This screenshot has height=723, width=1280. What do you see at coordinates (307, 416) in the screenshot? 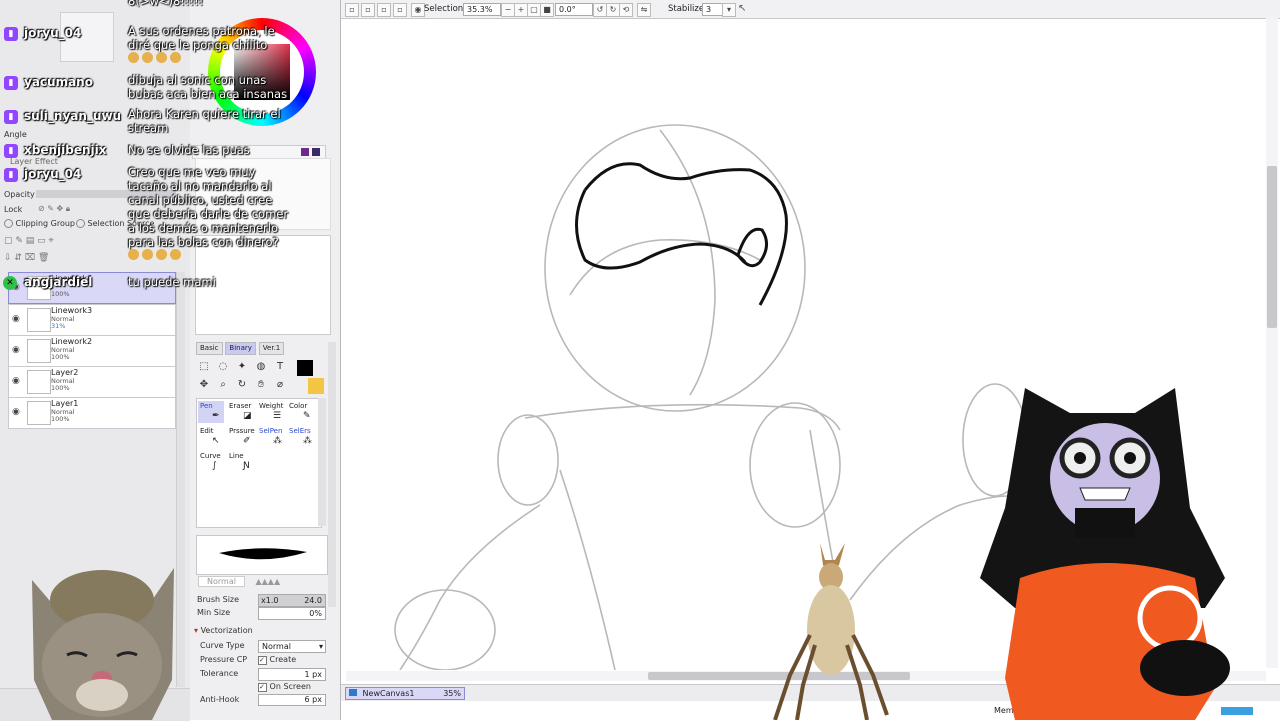
I see `color-icon: ✎` at bounding box center [307, 416].